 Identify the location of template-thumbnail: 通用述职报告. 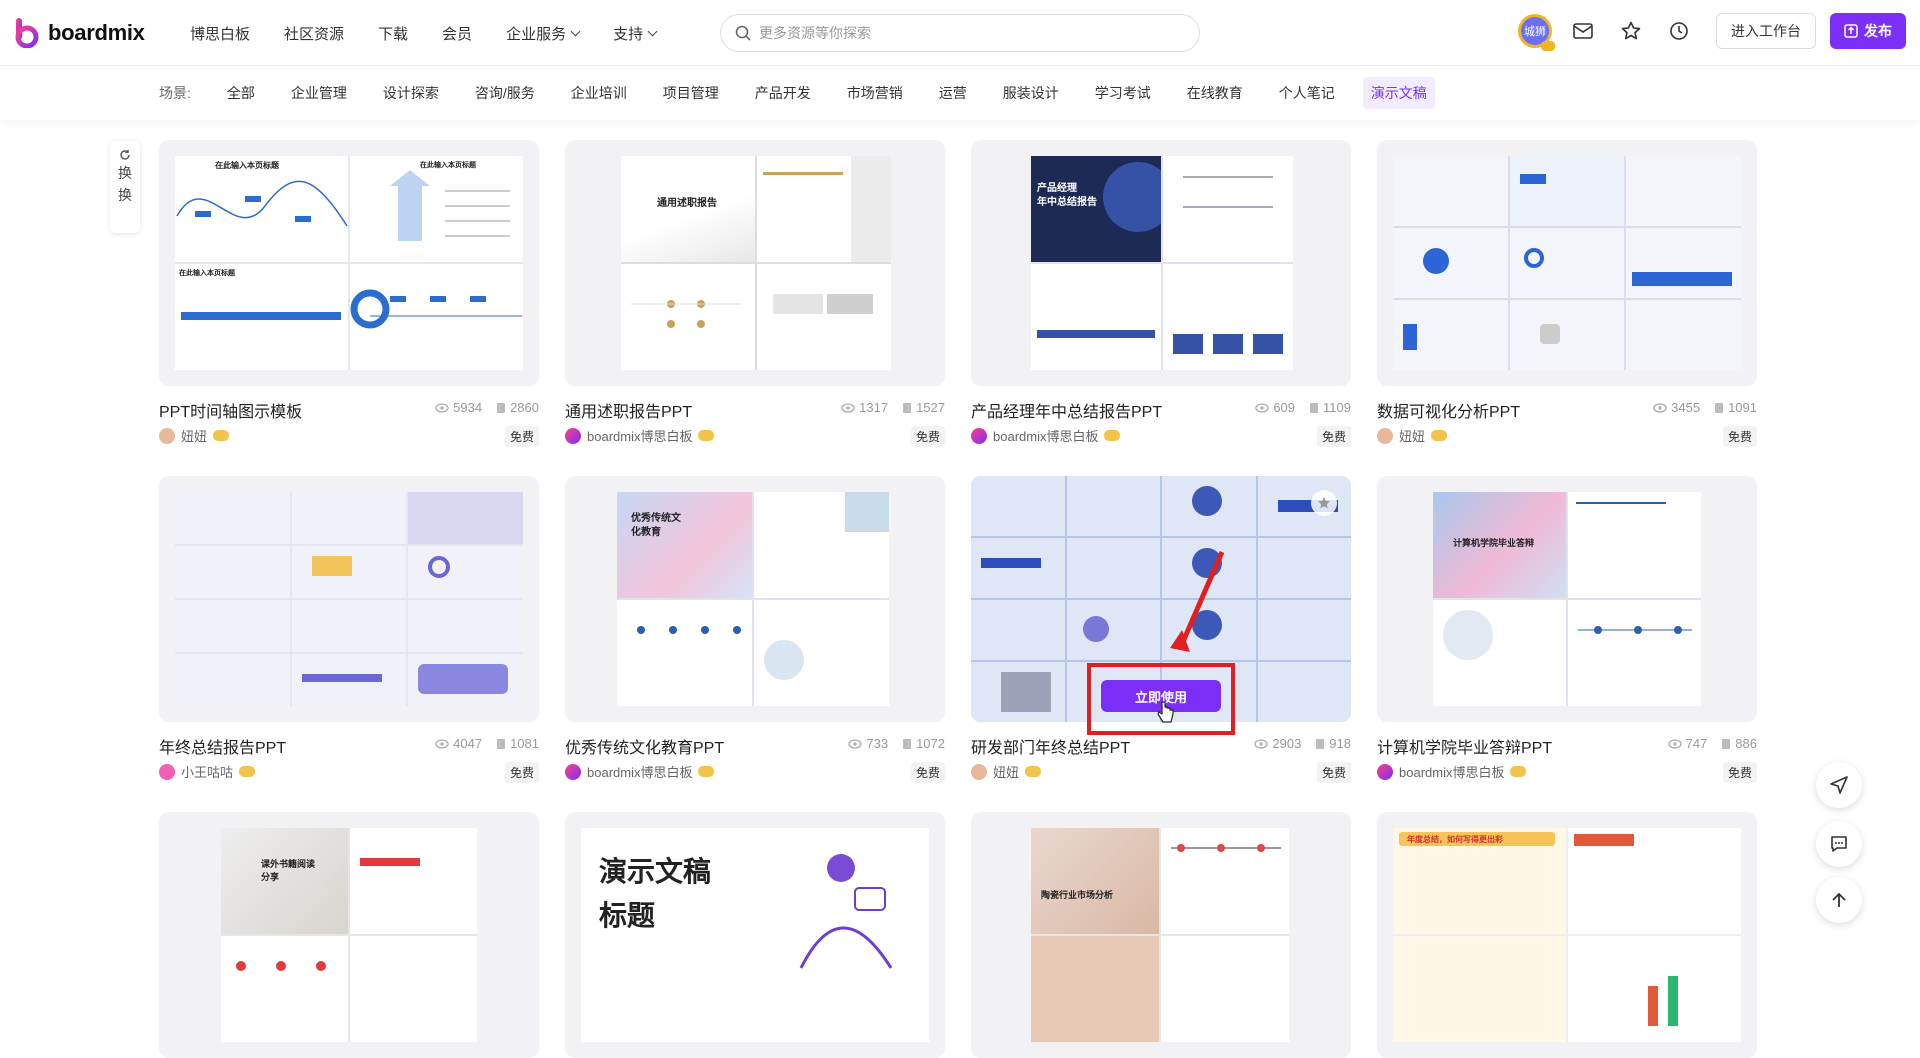
(755, 263).